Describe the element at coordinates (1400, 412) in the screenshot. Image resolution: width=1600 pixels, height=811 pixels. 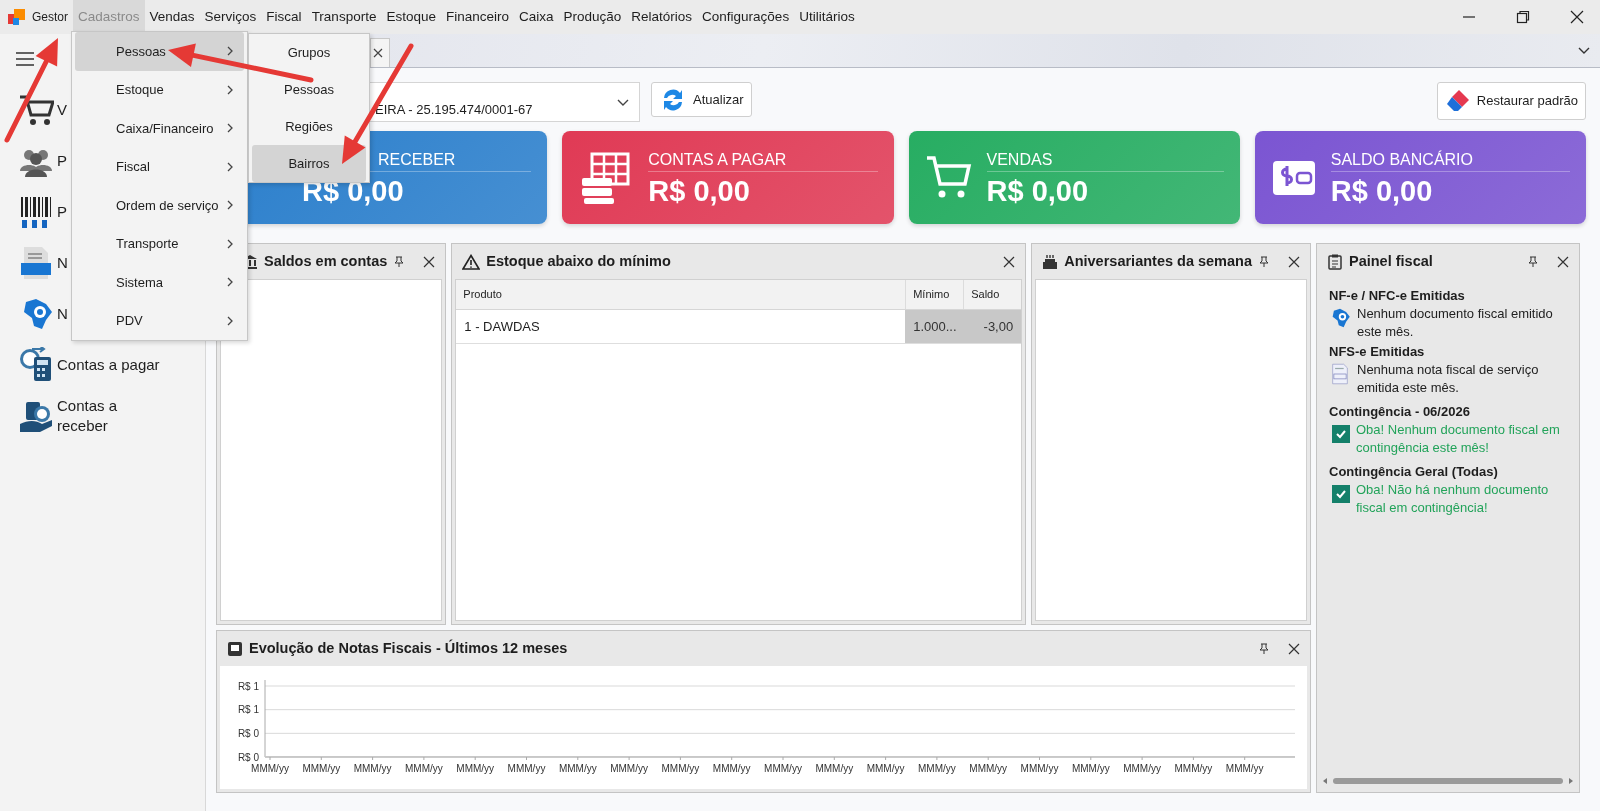
I see `section-heading: Contingência - 06/2026` at that location.